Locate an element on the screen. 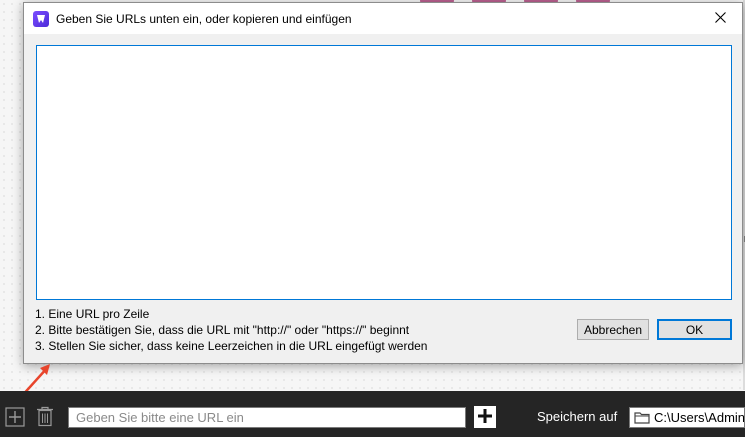 The width and height of the screenshot is (745, 437). close-button is located at coordinates (720, 18).